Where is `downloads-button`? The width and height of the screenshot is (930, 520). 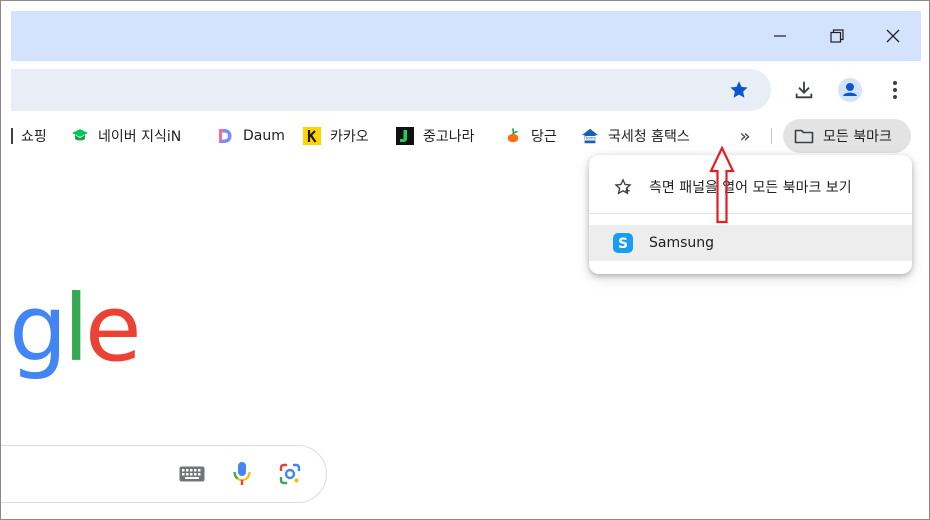
downloads-button is located at coordinates (804, 90).